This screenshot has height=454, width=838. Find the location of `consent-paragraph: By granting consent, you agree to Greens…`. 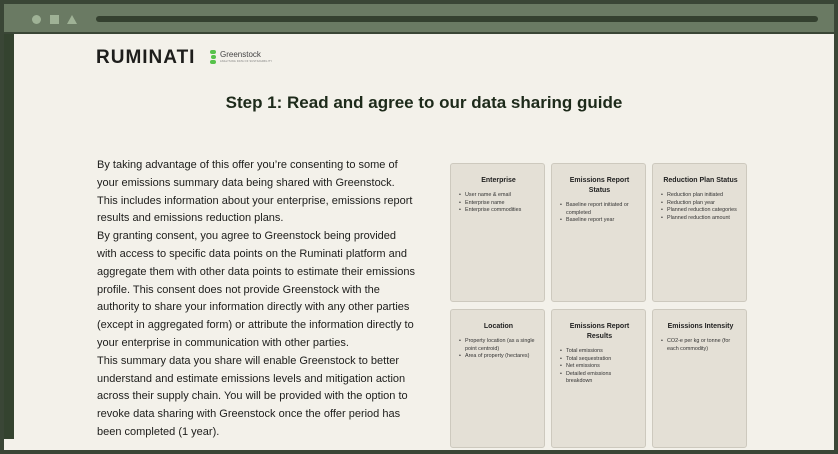

consent-paragraph: By granting consent, you agree to Greens… is located at coordinates (256, 289).